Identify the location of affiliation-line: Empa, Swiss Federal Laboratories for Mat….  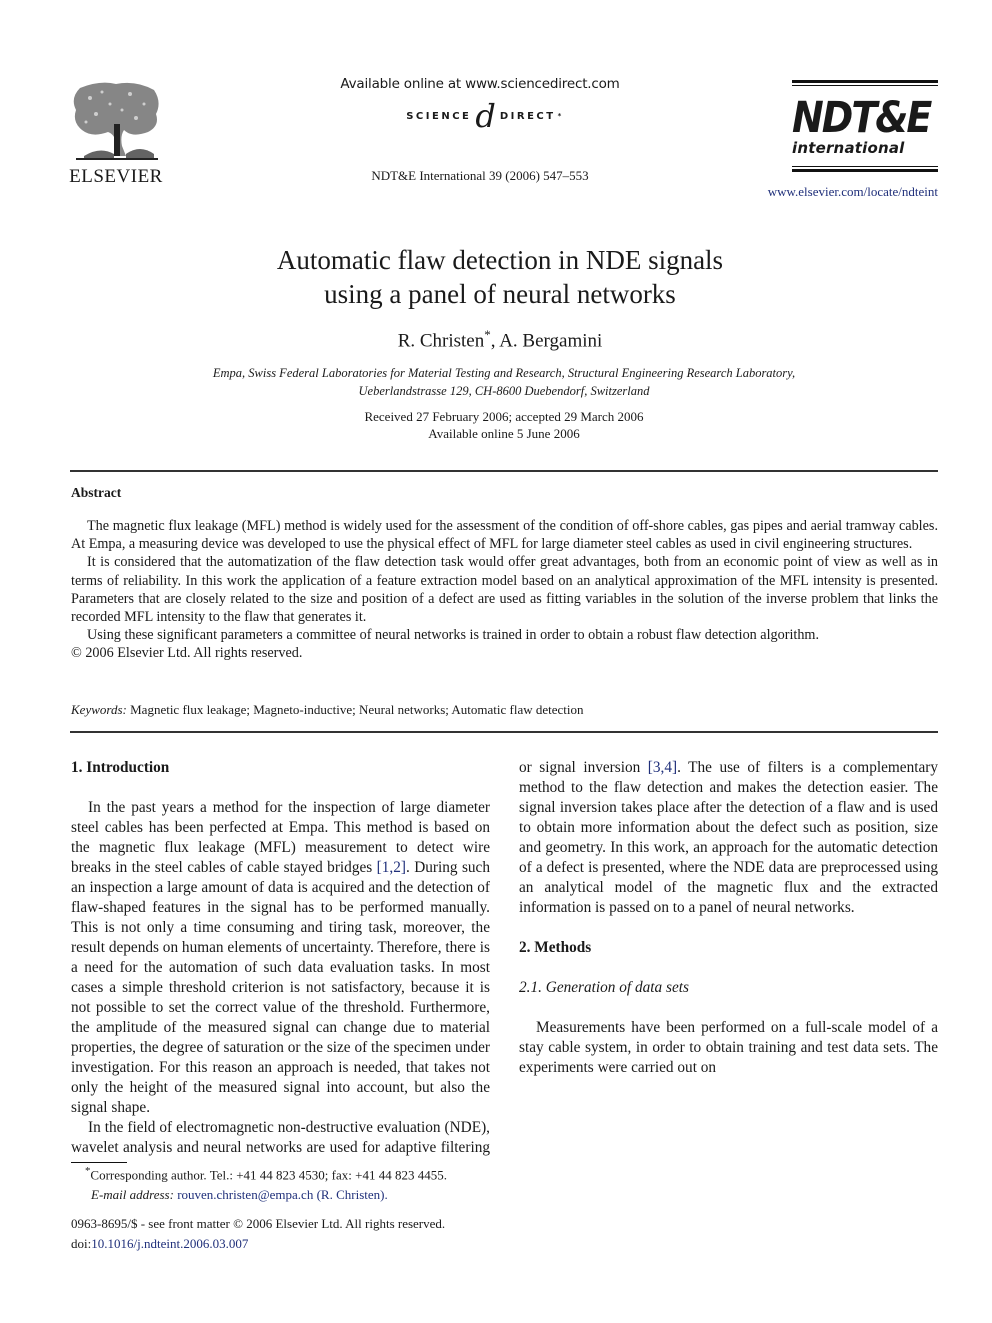
(504, 373).